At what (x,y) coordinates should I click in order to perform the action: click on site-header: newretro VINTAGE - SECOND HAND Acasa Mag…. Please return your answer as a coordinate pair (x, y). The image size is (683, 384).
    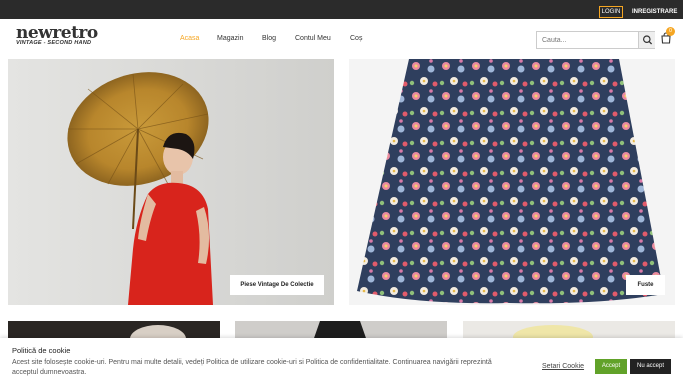
    Looking at the image, I should click on (341, 39).